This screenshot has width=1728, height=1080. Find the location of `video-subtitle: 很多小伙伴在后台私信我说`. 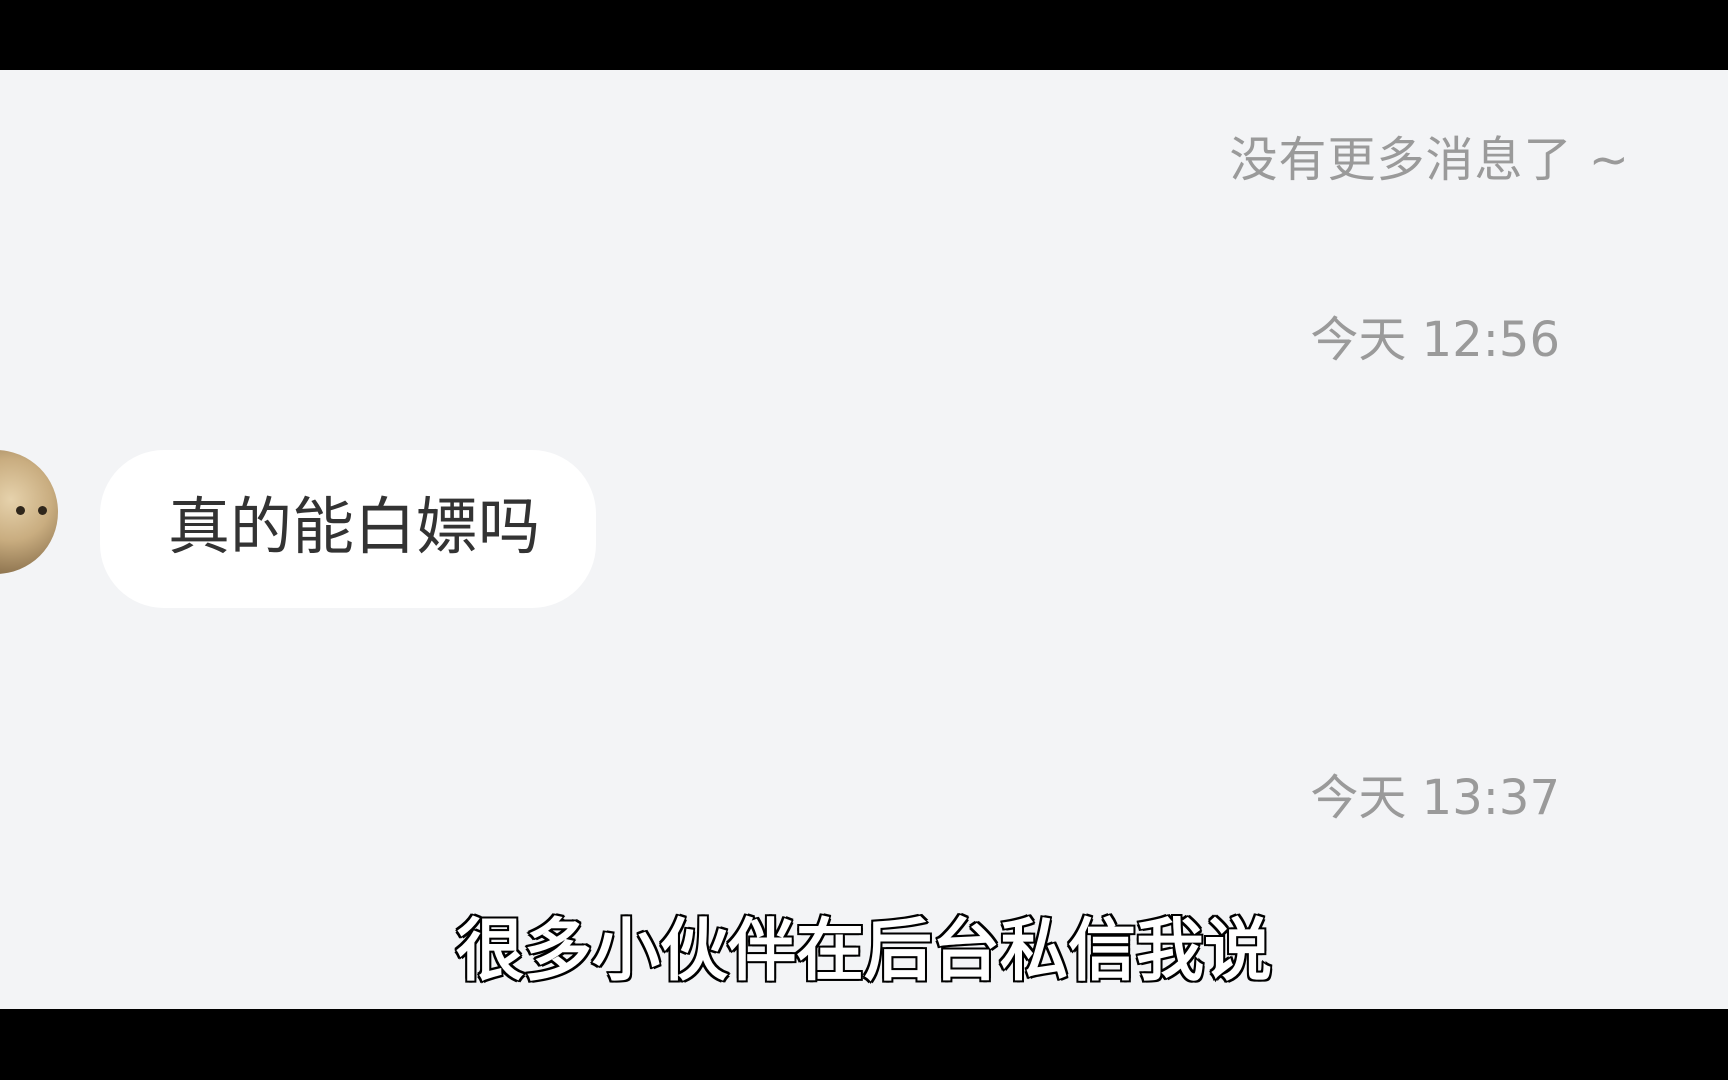

video-subtitle: 很多小伙伴在后台私信我说 is located at coordinates (863, 951).